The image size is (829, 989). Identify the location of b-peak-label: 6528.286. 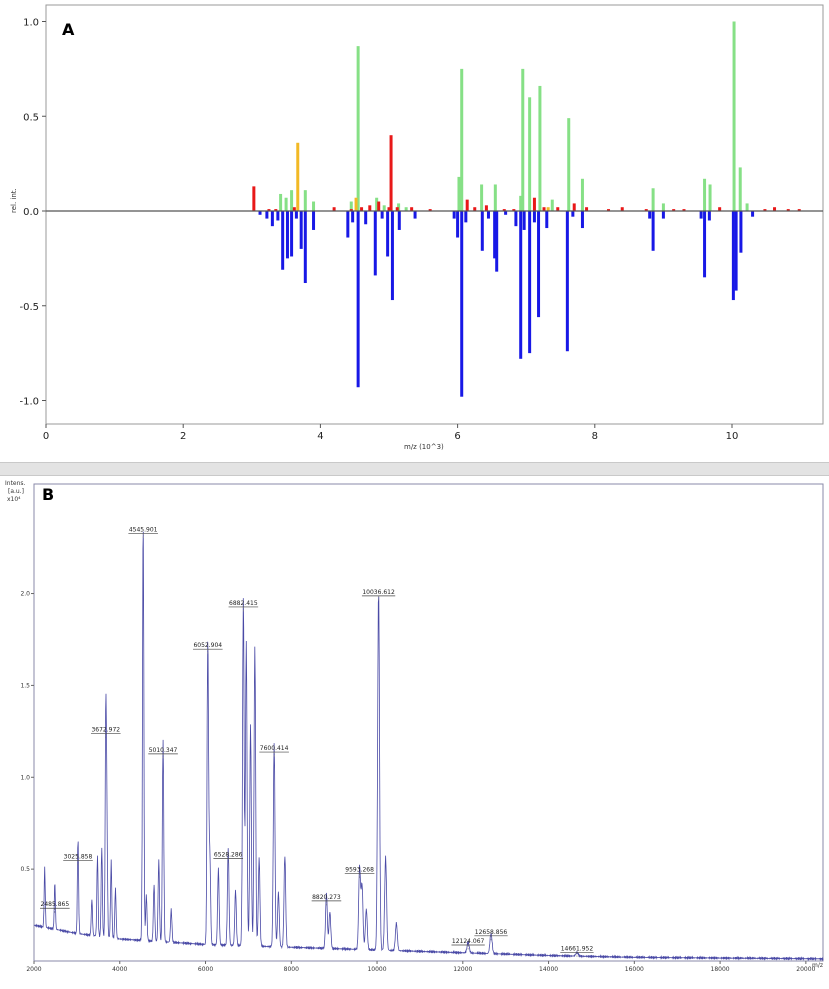
(228, 855).